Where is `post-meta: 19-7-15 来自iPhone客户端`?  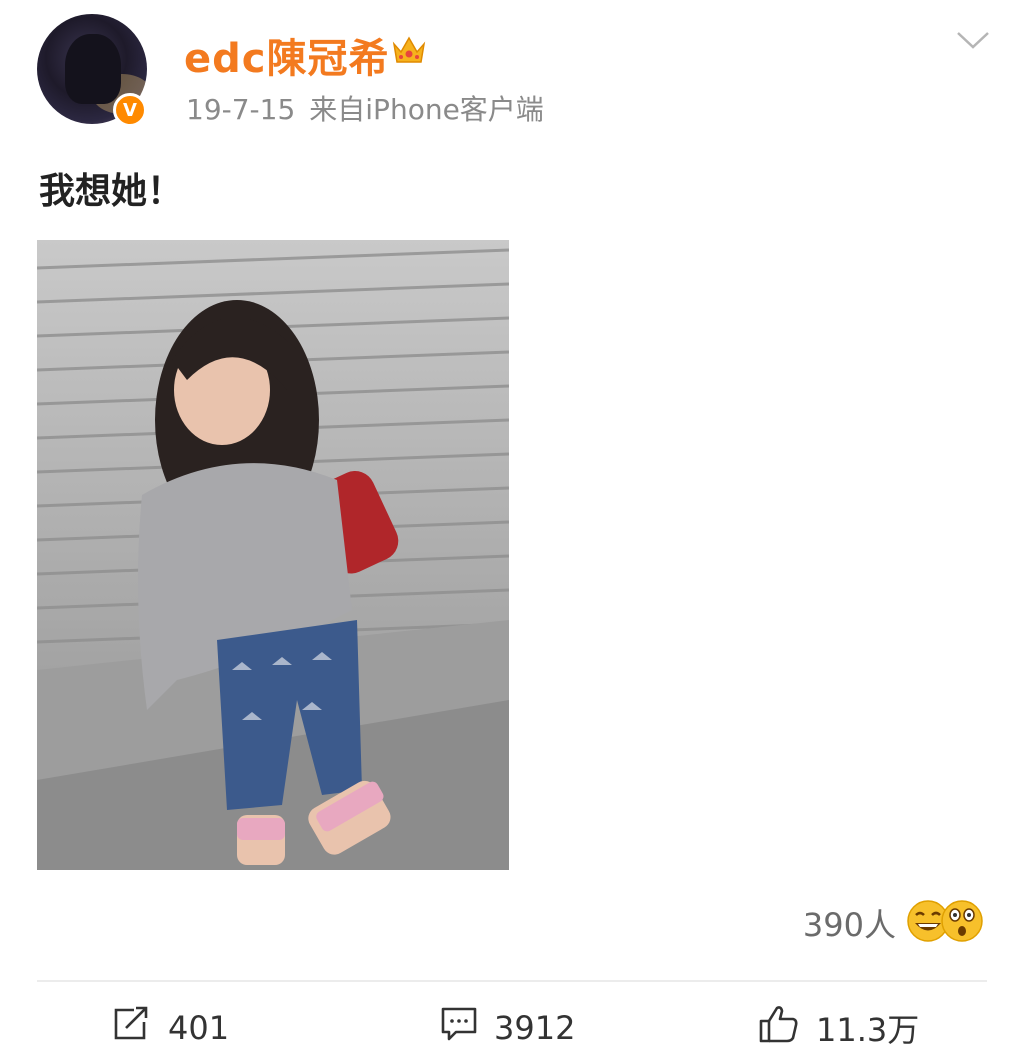 post-meta: 19-7-15 来自iPhone客户端 is located at coordinates (365, 108).